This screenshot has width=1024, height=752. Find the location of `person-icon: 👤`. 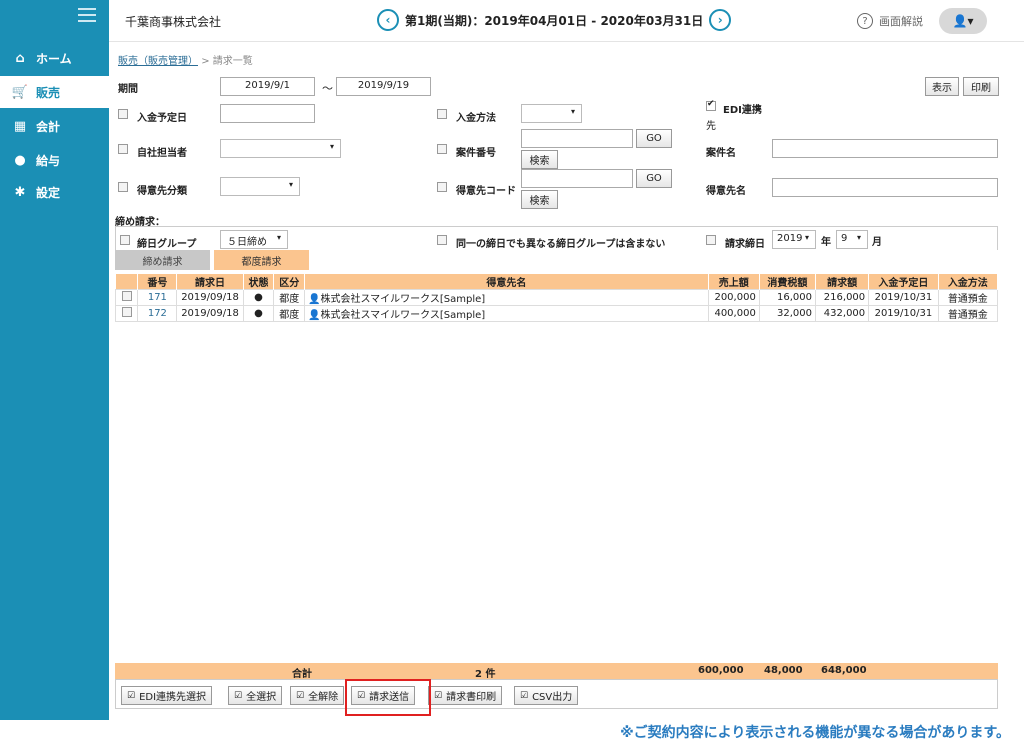

person-icon: 👤 is located at coordinates (314, 315).